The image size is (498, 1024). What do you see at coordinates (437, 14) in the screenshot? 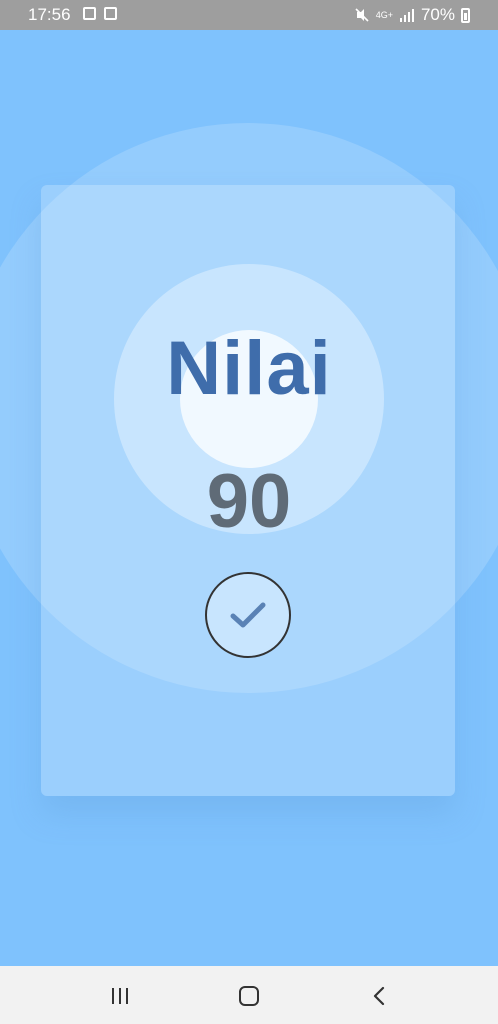
I see `battery-percent: 70%` at bounding box center [437, 14].